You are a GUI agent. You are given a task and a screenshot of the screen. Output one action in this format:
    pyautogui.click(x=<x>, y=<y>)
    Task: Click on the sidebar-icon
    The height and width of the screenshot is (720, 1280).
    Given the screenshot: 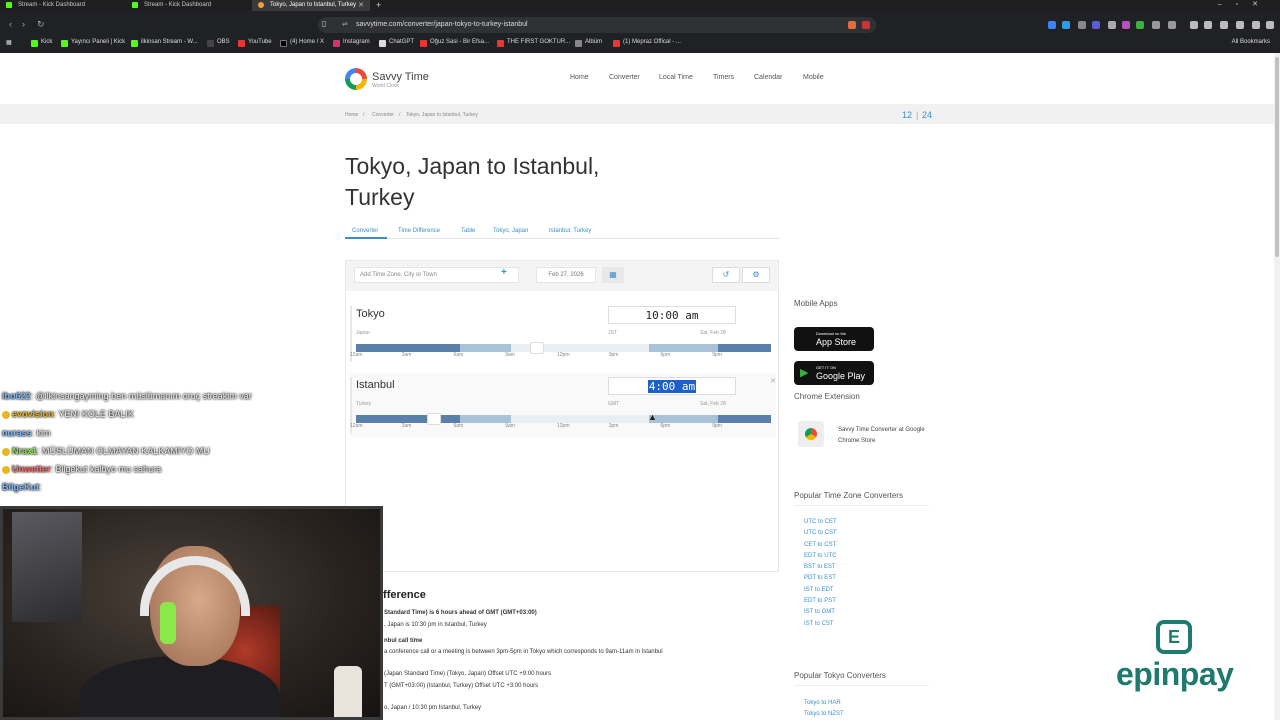 What is the action you would take?
    pyautogui.click(x=1208, y=25)
    